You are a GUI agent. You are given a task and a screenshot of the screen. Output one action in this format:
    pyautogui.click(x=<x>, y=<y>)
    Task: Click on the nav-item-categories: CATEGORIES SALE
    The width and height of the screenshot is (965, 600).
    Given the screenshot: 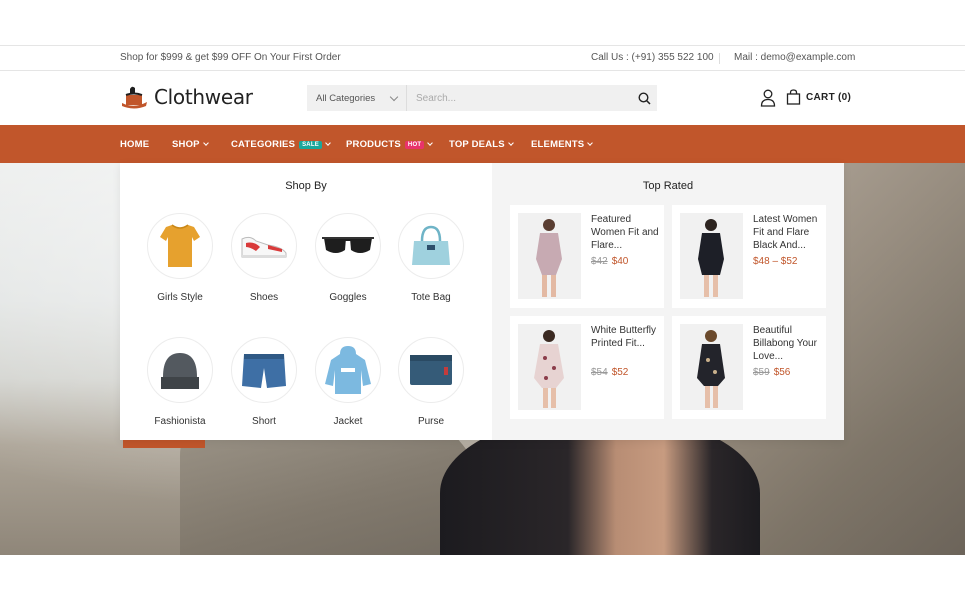 What is the action you would take?
    pyautogui.click(x=281, y=144)
    